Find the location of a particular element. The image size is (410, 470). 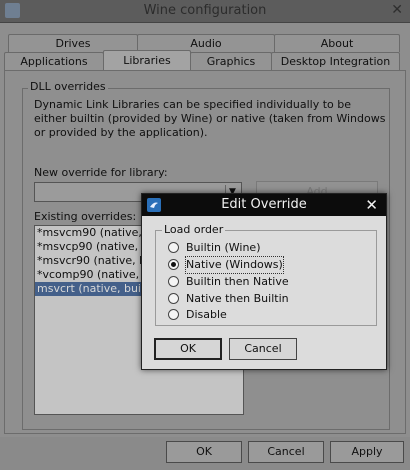

radio-label: Builtin then Native is located at coordinates (237, 281).